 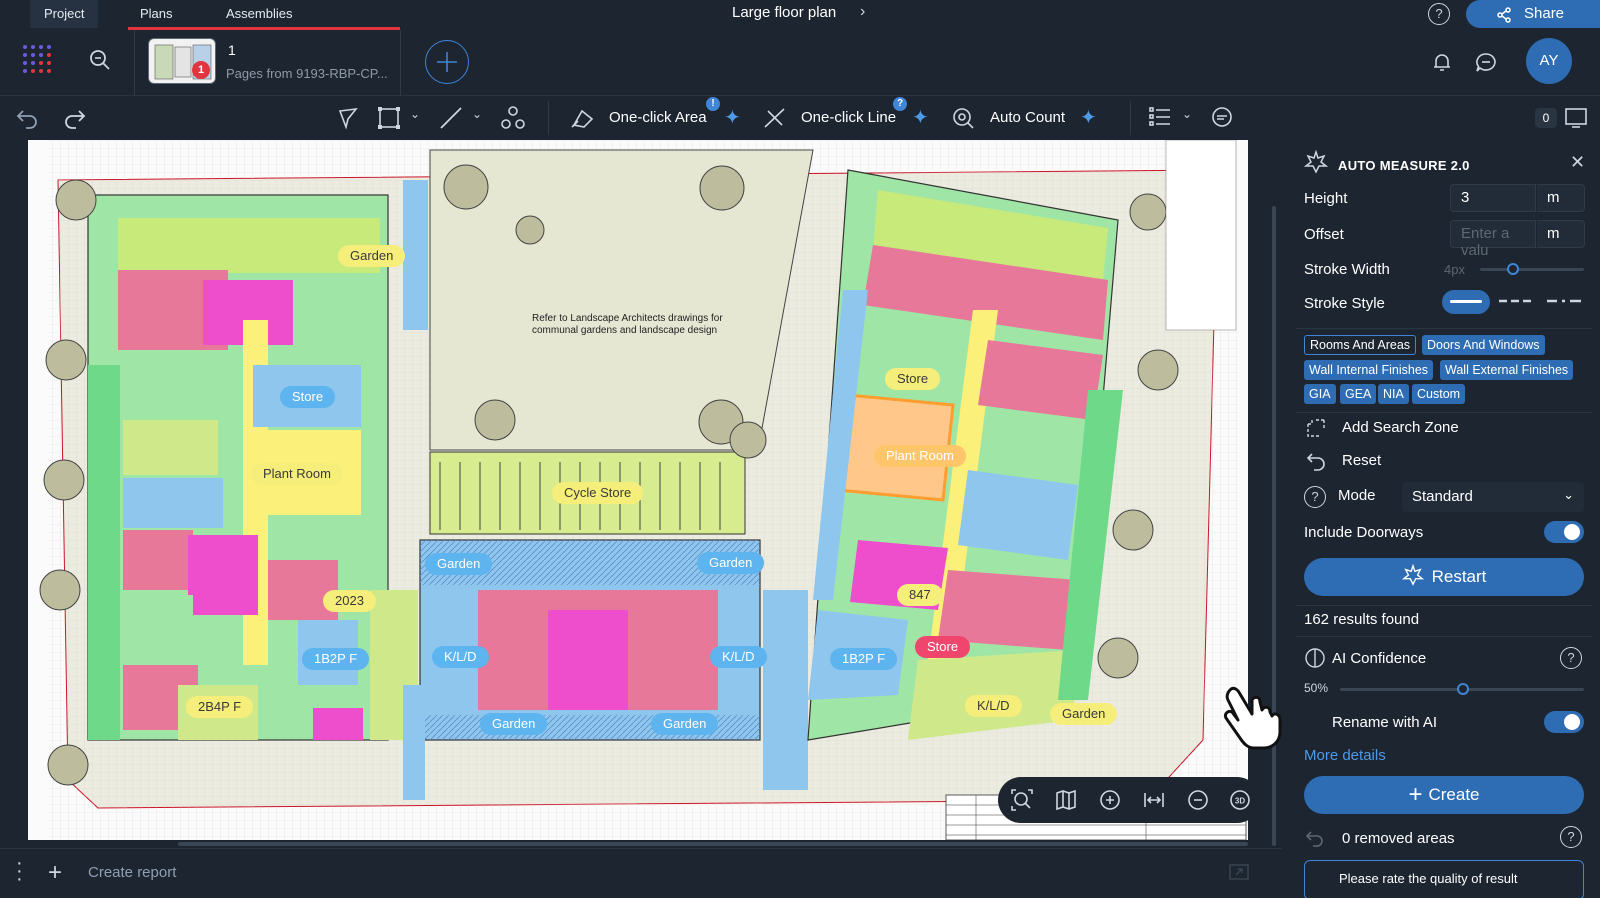 I want to click on more-details-link: More details, so click(x=1345, y=755).